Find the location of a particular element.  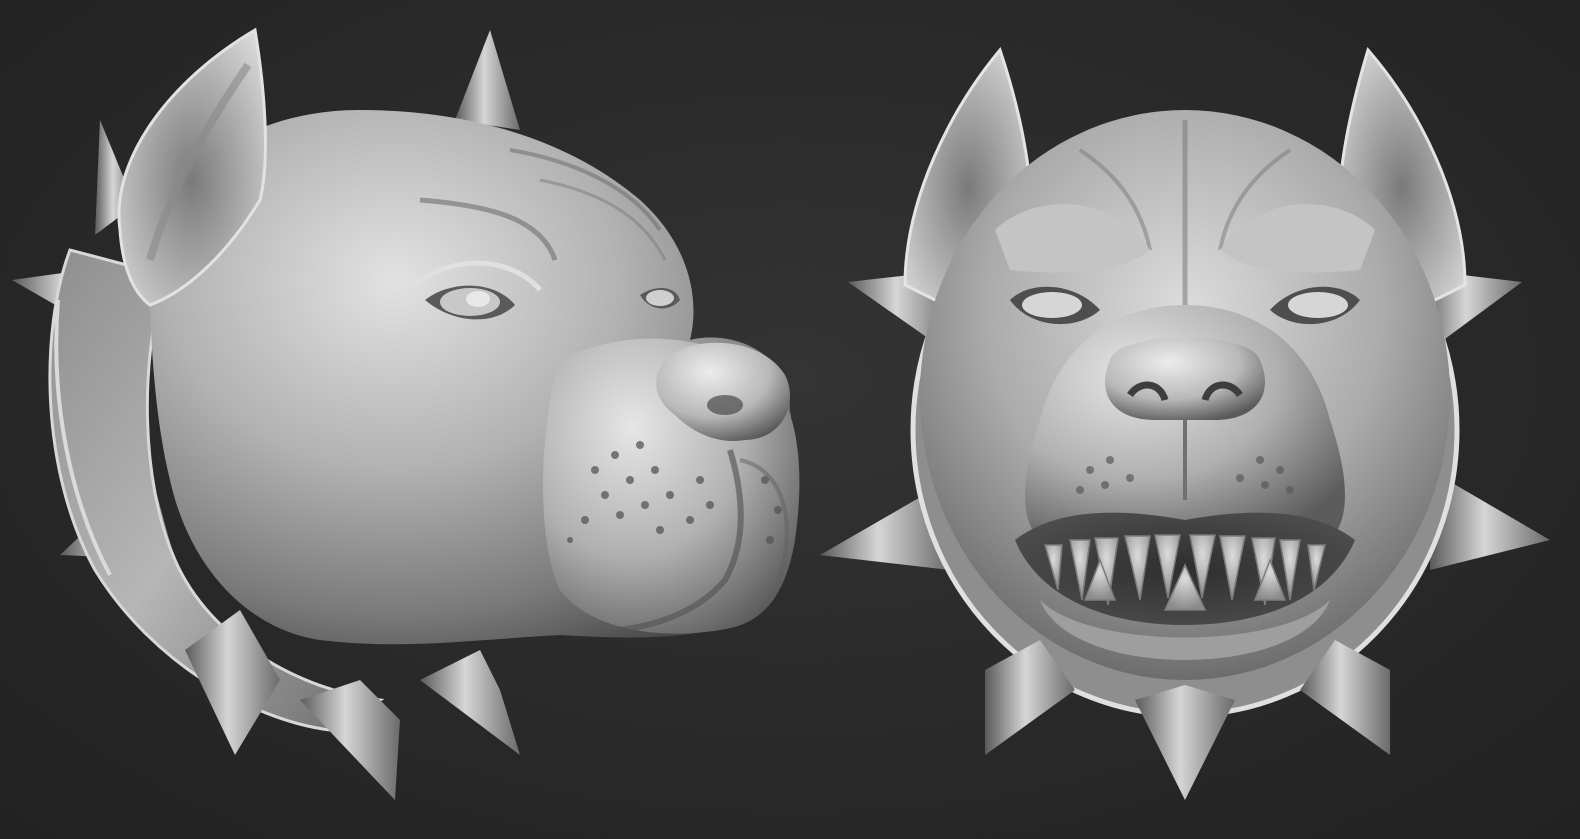

nose is located at coordinates (1185, 378).